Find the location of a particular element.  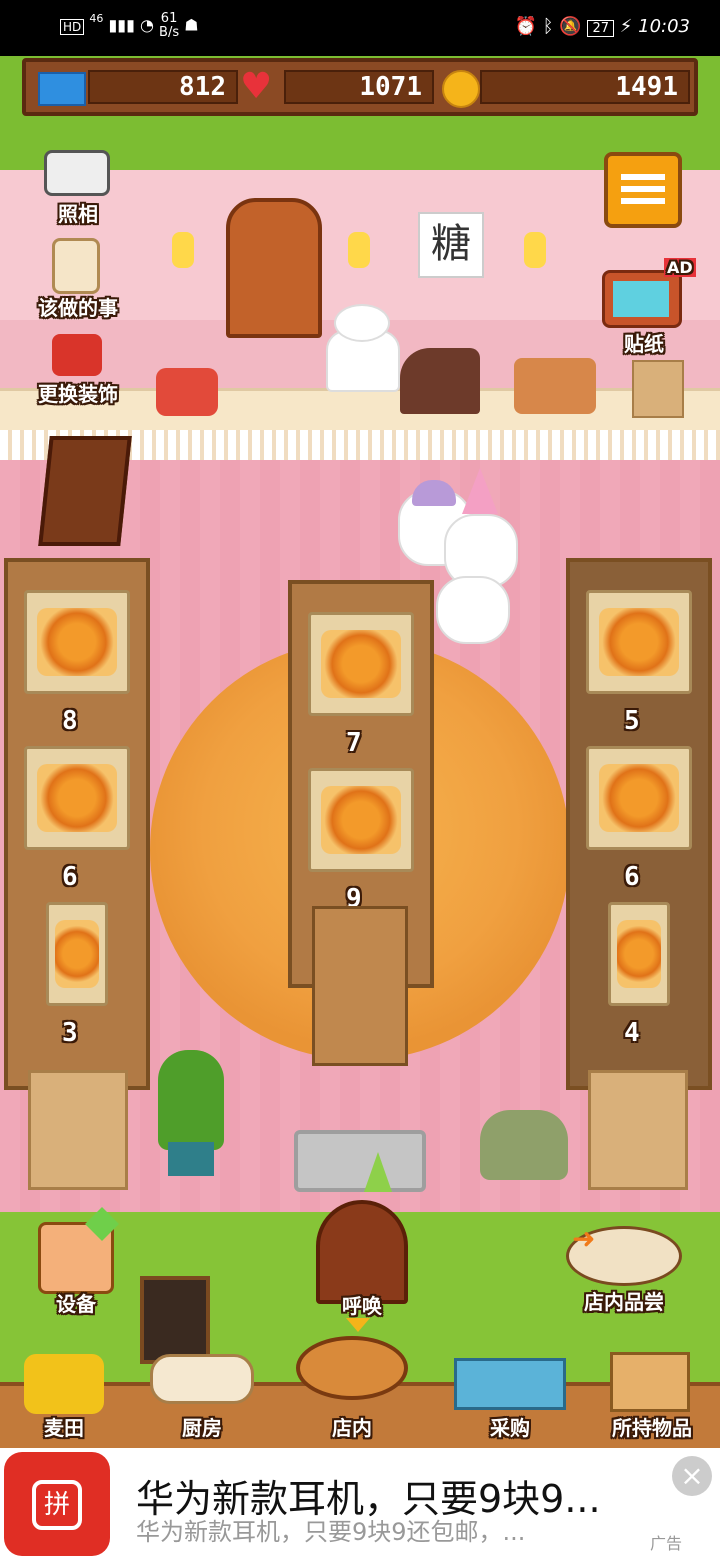

stickers-button-label: 贴纸 is located at coordinates (644, 342).